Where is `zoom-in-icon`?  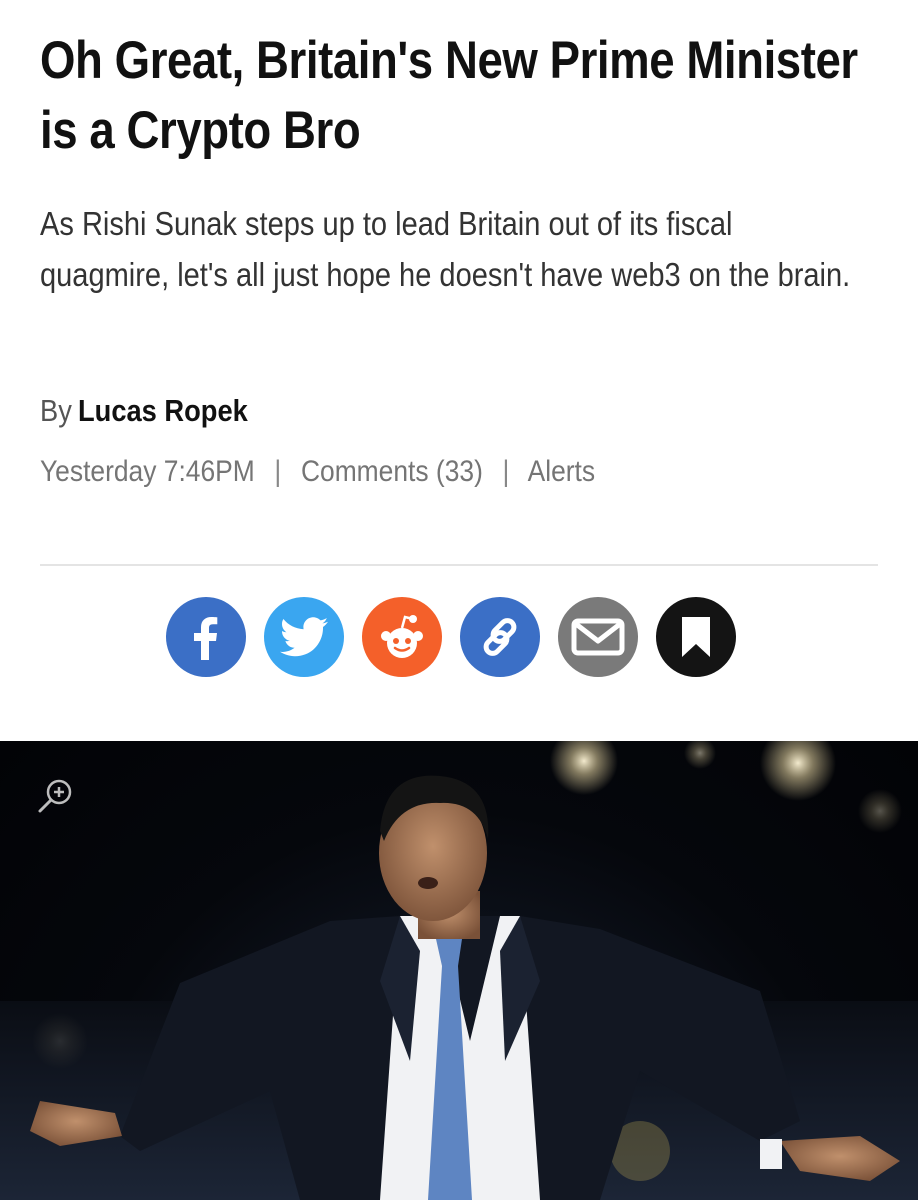 zoom-in-icon is located at coordinates (56, 796).